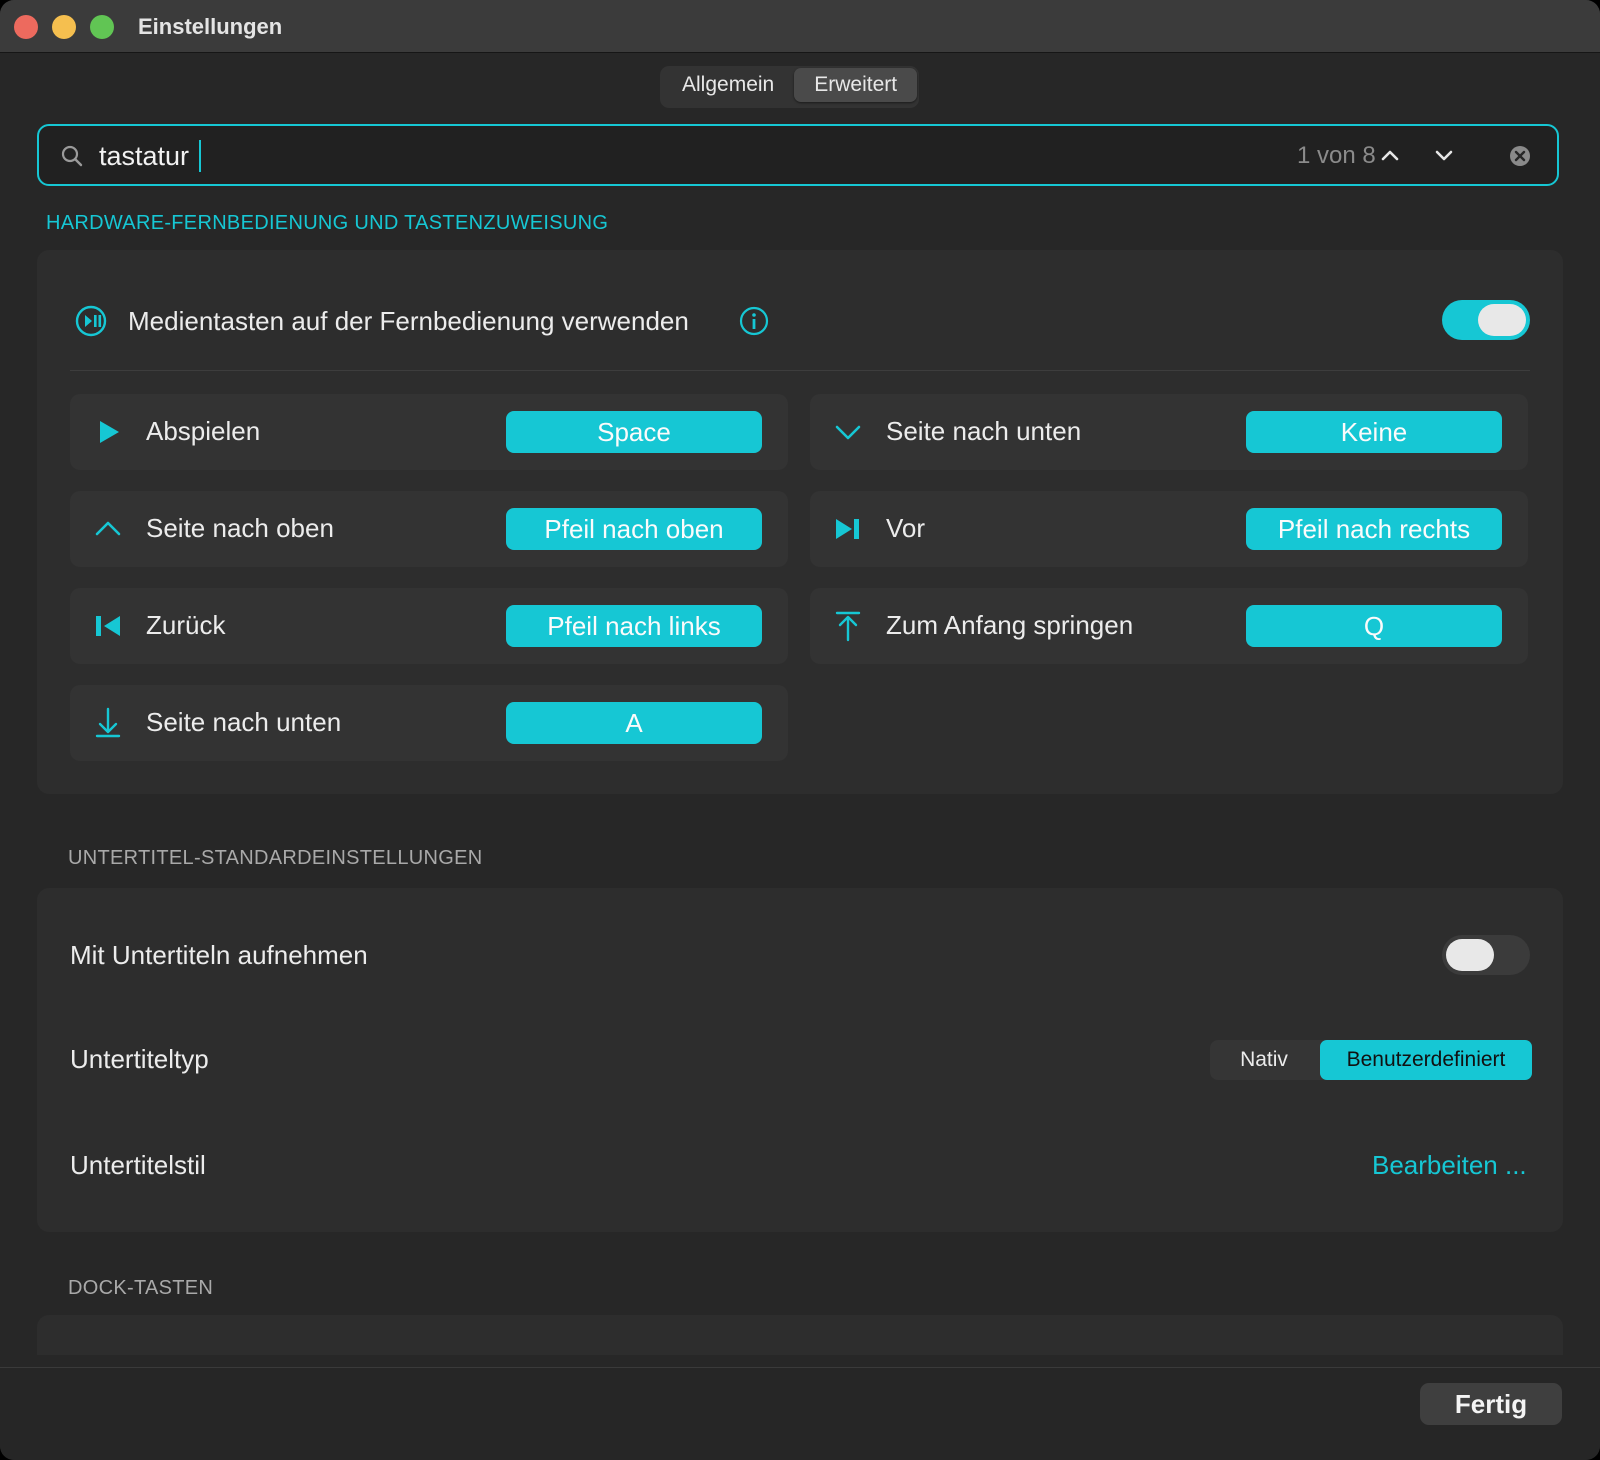  I want to click on search-icon, so click(72, 156).